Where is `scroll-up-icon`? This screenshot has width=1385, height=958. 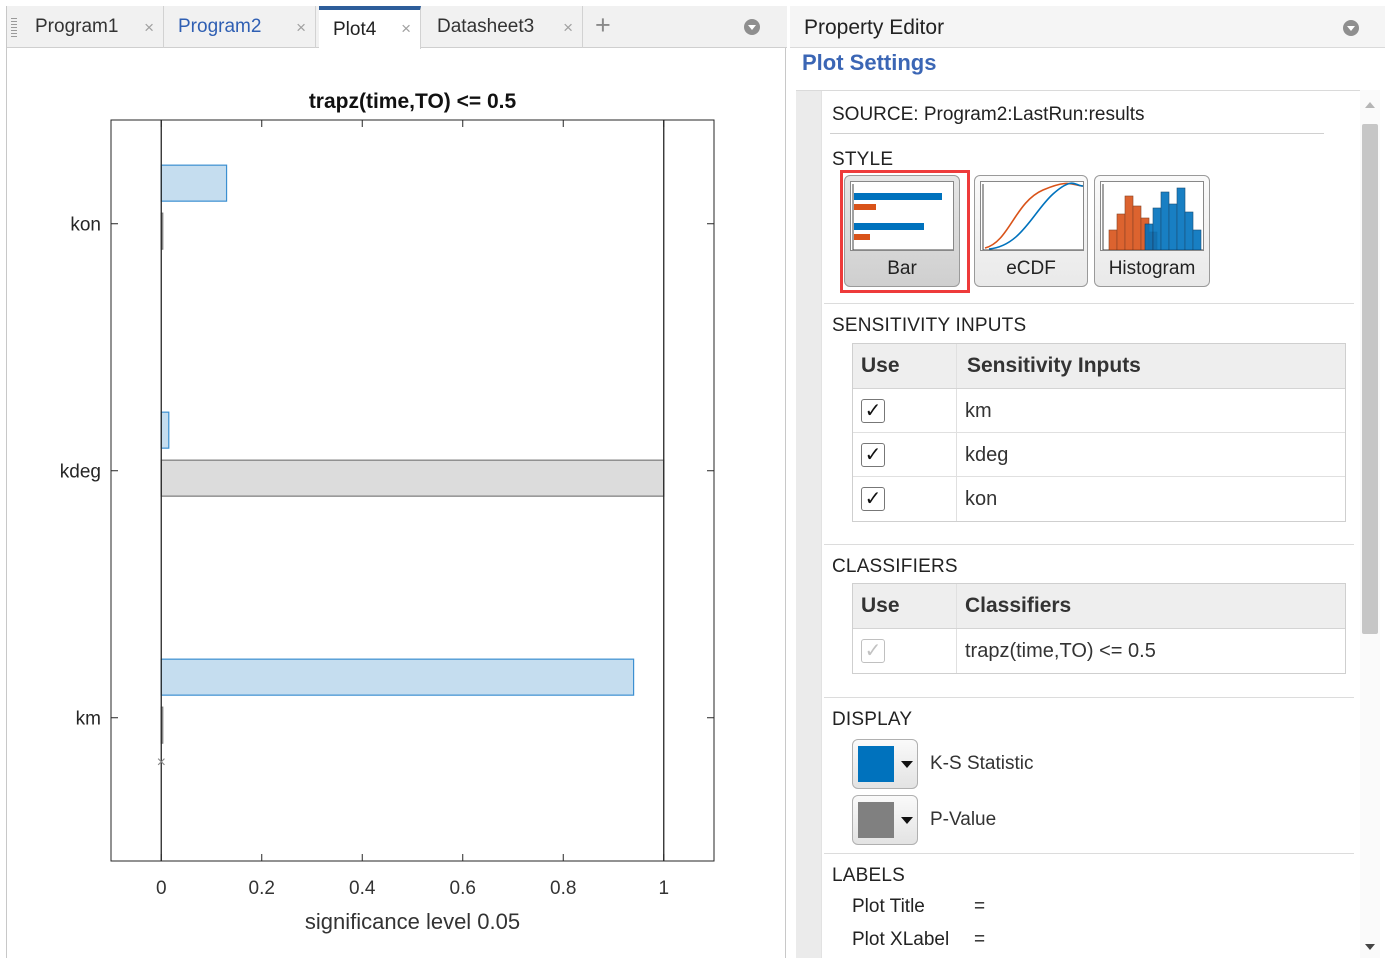 scroll-up-icon is located at coordinates (1370, 105).